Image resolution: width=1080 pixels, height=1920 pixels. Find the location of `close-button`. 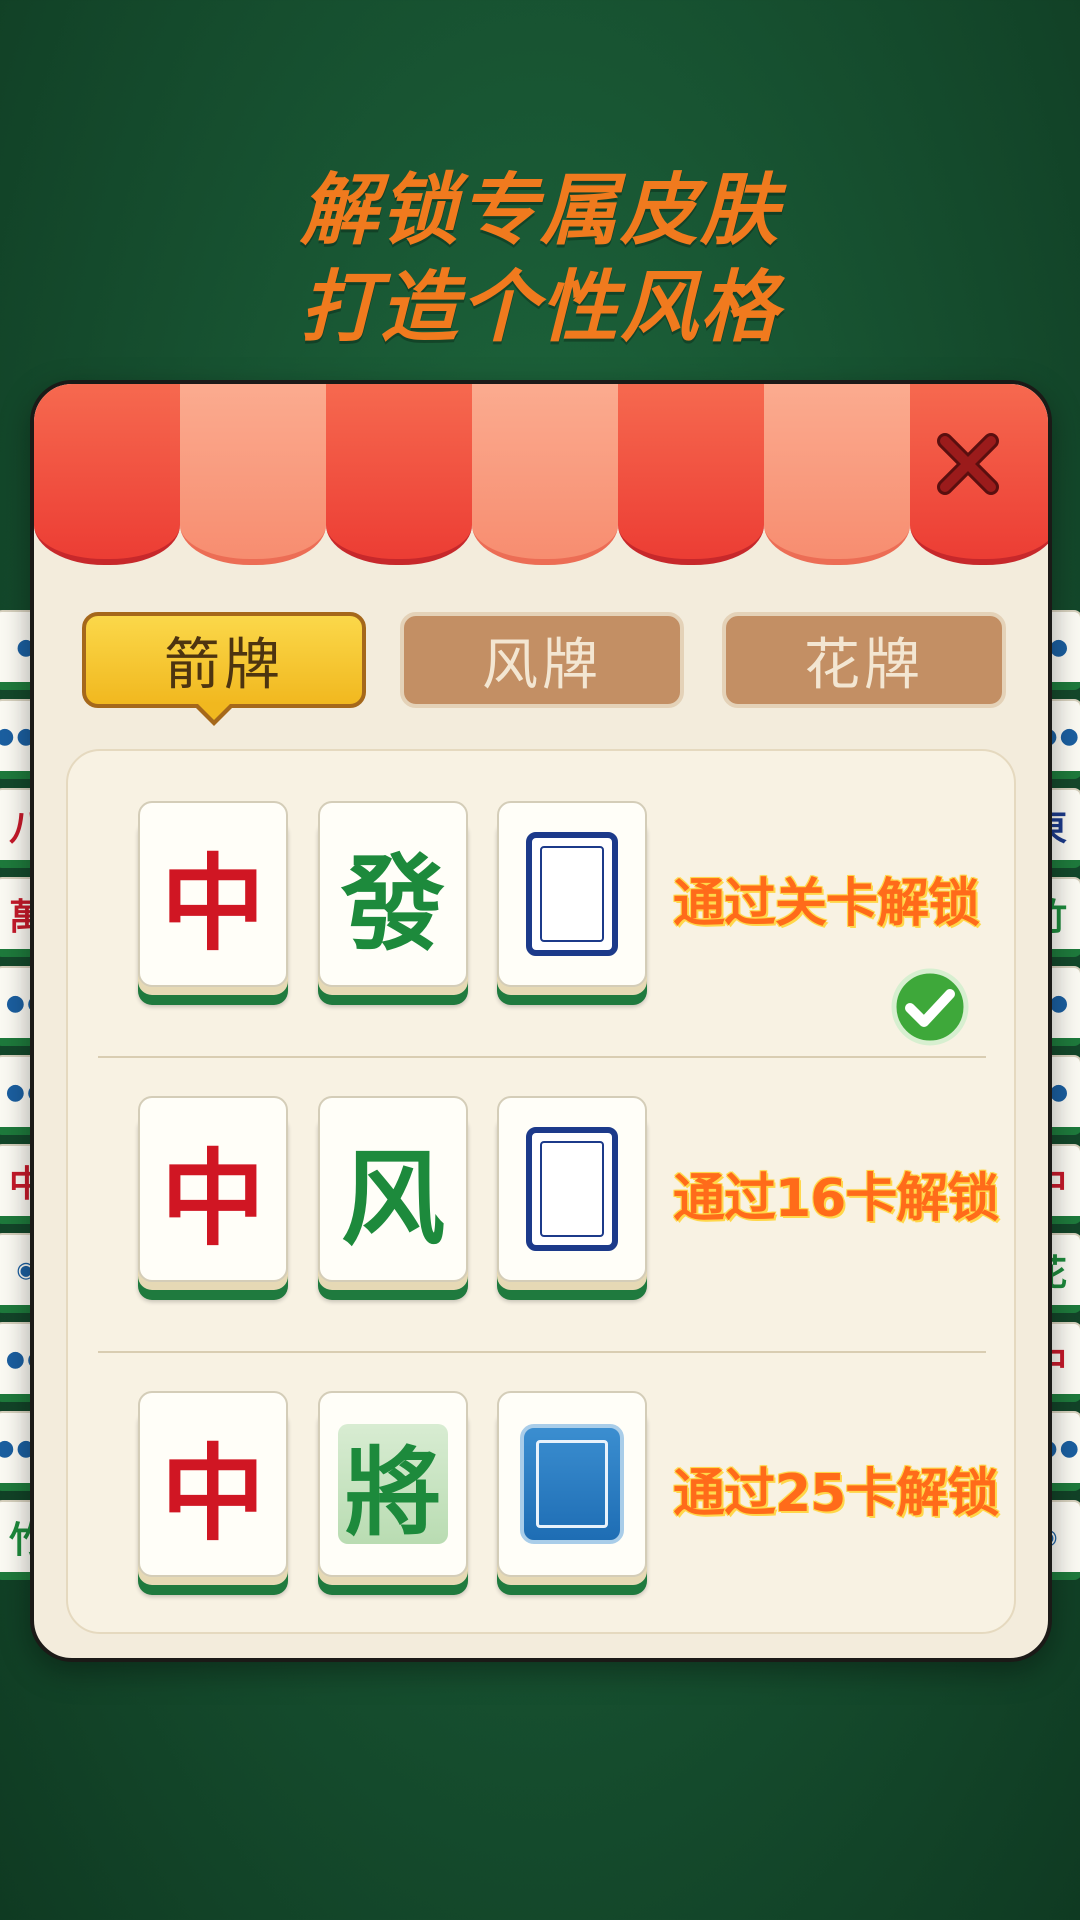

close-button is located at coordinates (968, 464).